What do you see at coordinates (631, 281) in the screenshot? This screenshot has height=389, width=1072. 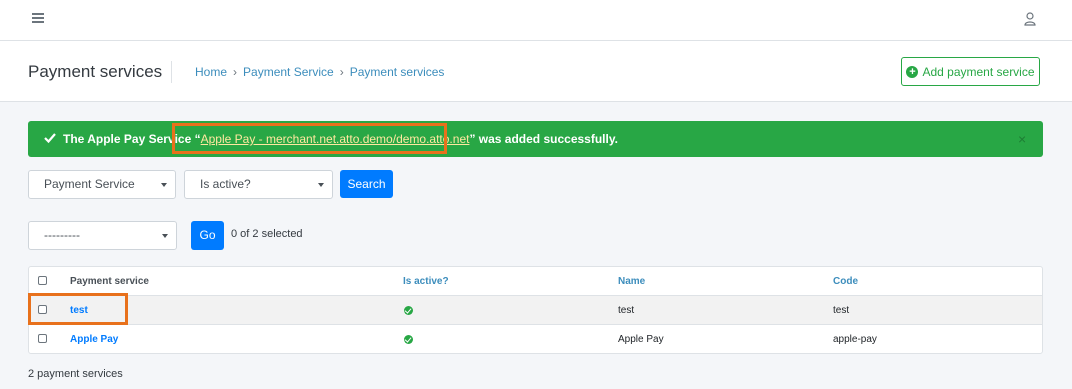 I see `column-header-name: Name` at bounding box center [631, 281].